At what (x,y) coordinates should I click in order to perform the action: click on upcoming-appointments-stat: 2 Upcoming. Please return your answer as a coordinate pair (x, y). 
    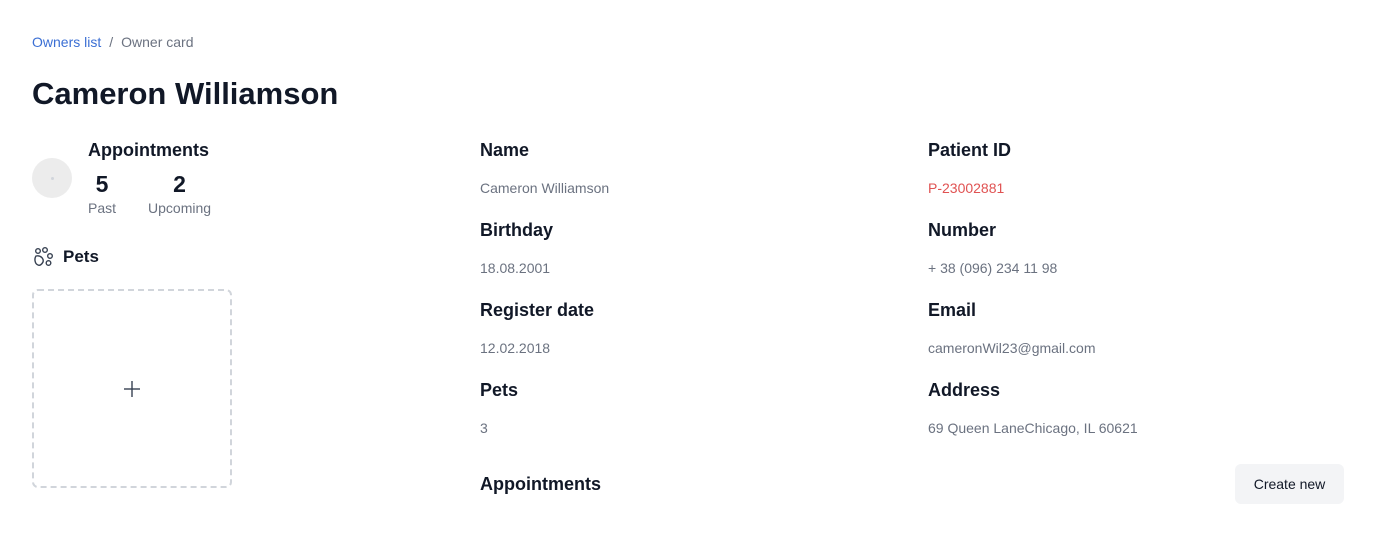
    Looking at the image, I should click on (179, 194).